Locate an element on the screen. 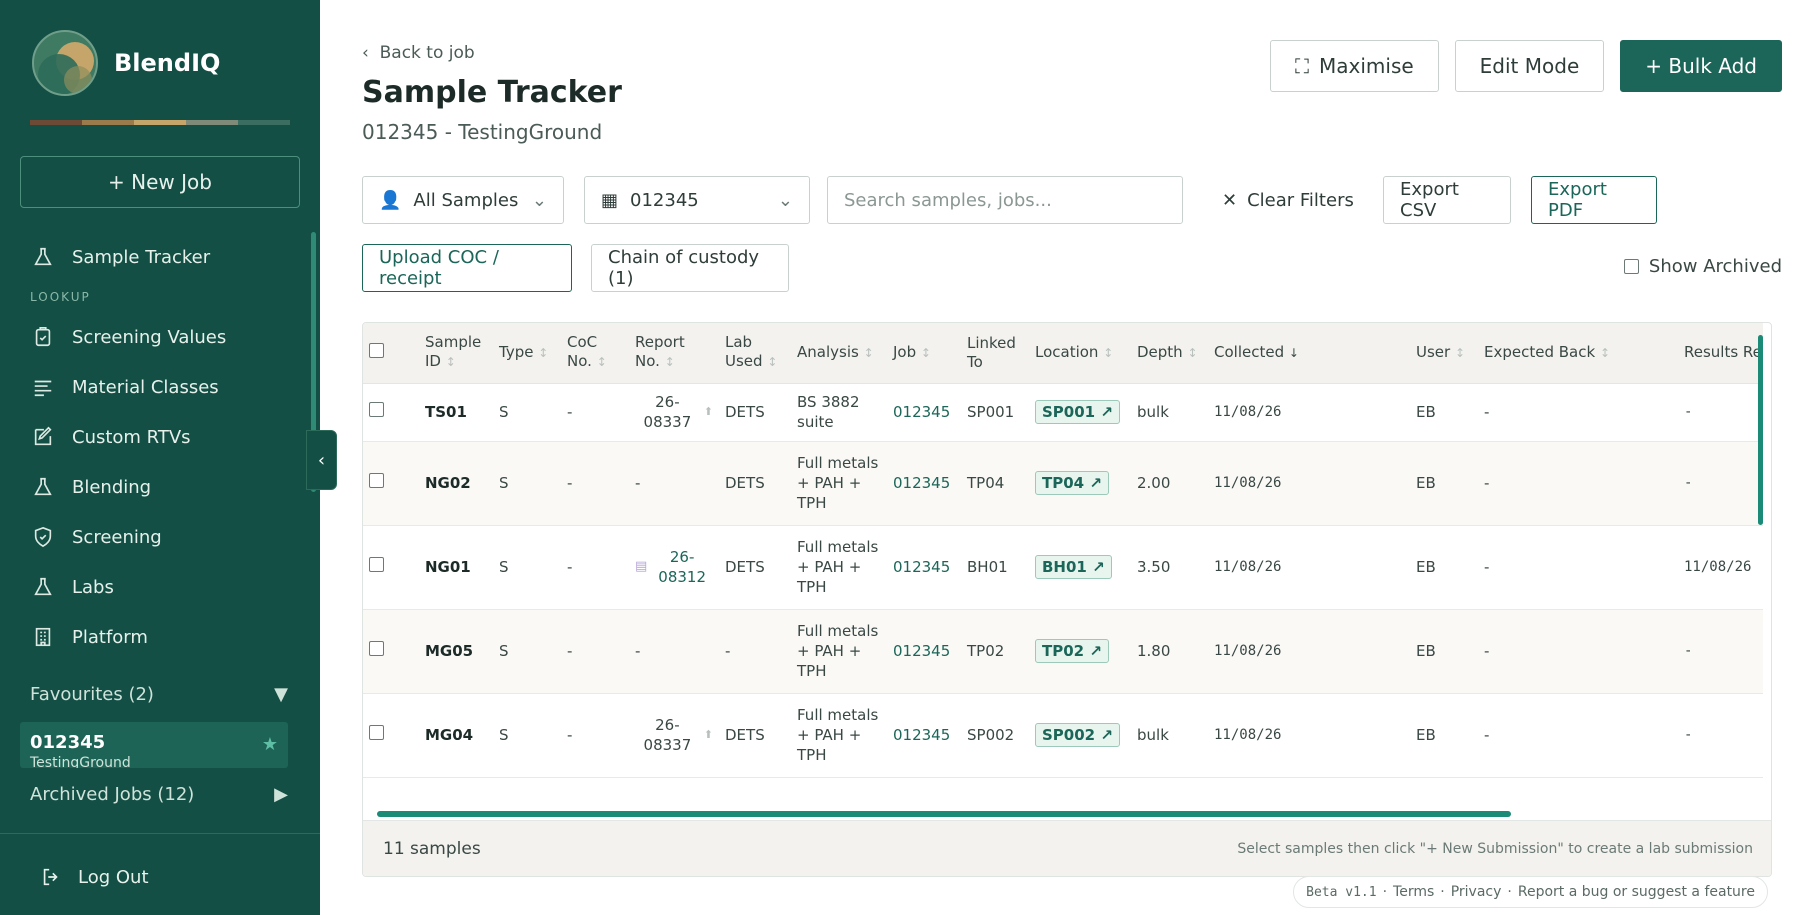  location-badge: SP002 ↗ is located at coordinates (1077, 735).